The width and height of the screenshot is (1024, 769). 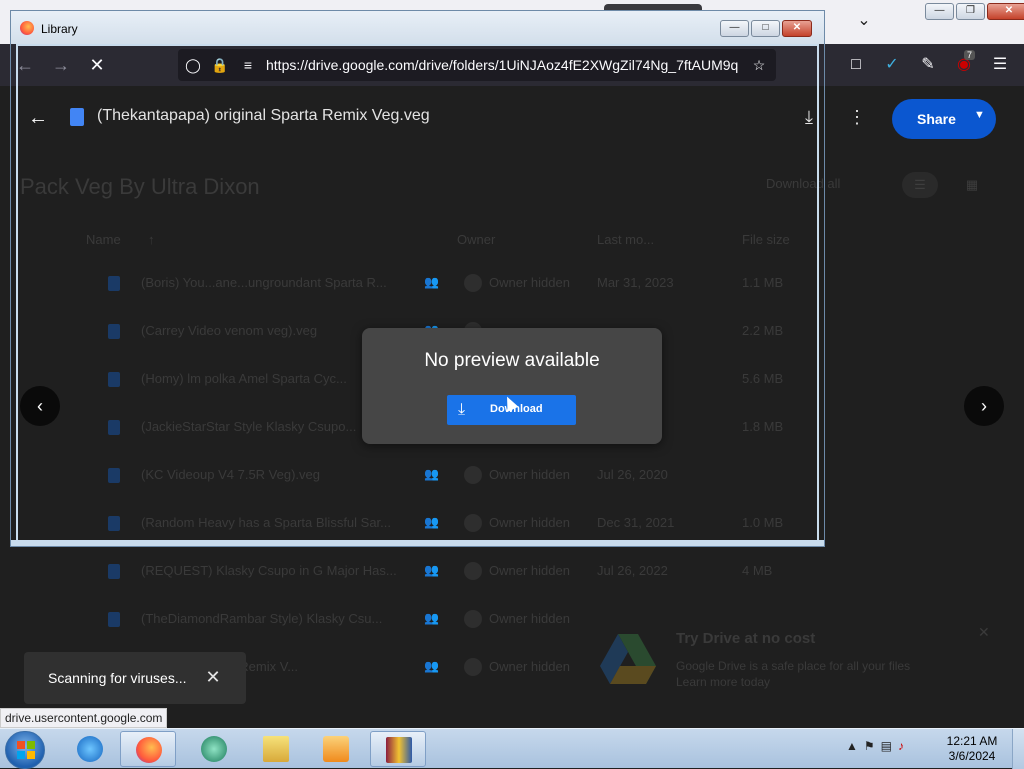 What do you see at coordinates (856, 65) in the screenshot?
I see `pocket-icon: □` at bounding box center [856, 65].